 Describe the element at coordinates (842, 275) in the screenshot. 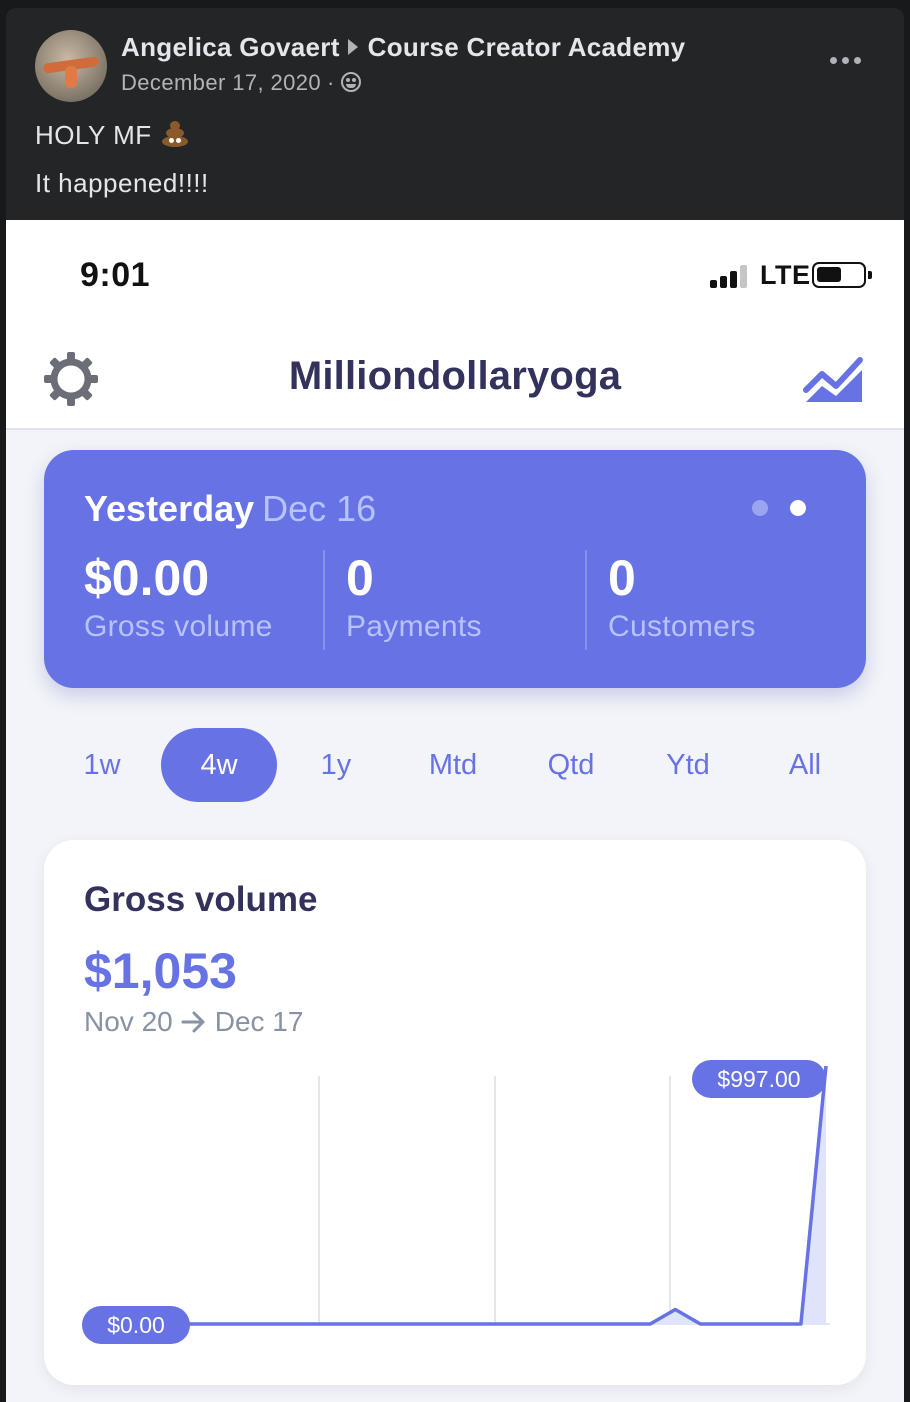

I see `battery-icon` at that location.